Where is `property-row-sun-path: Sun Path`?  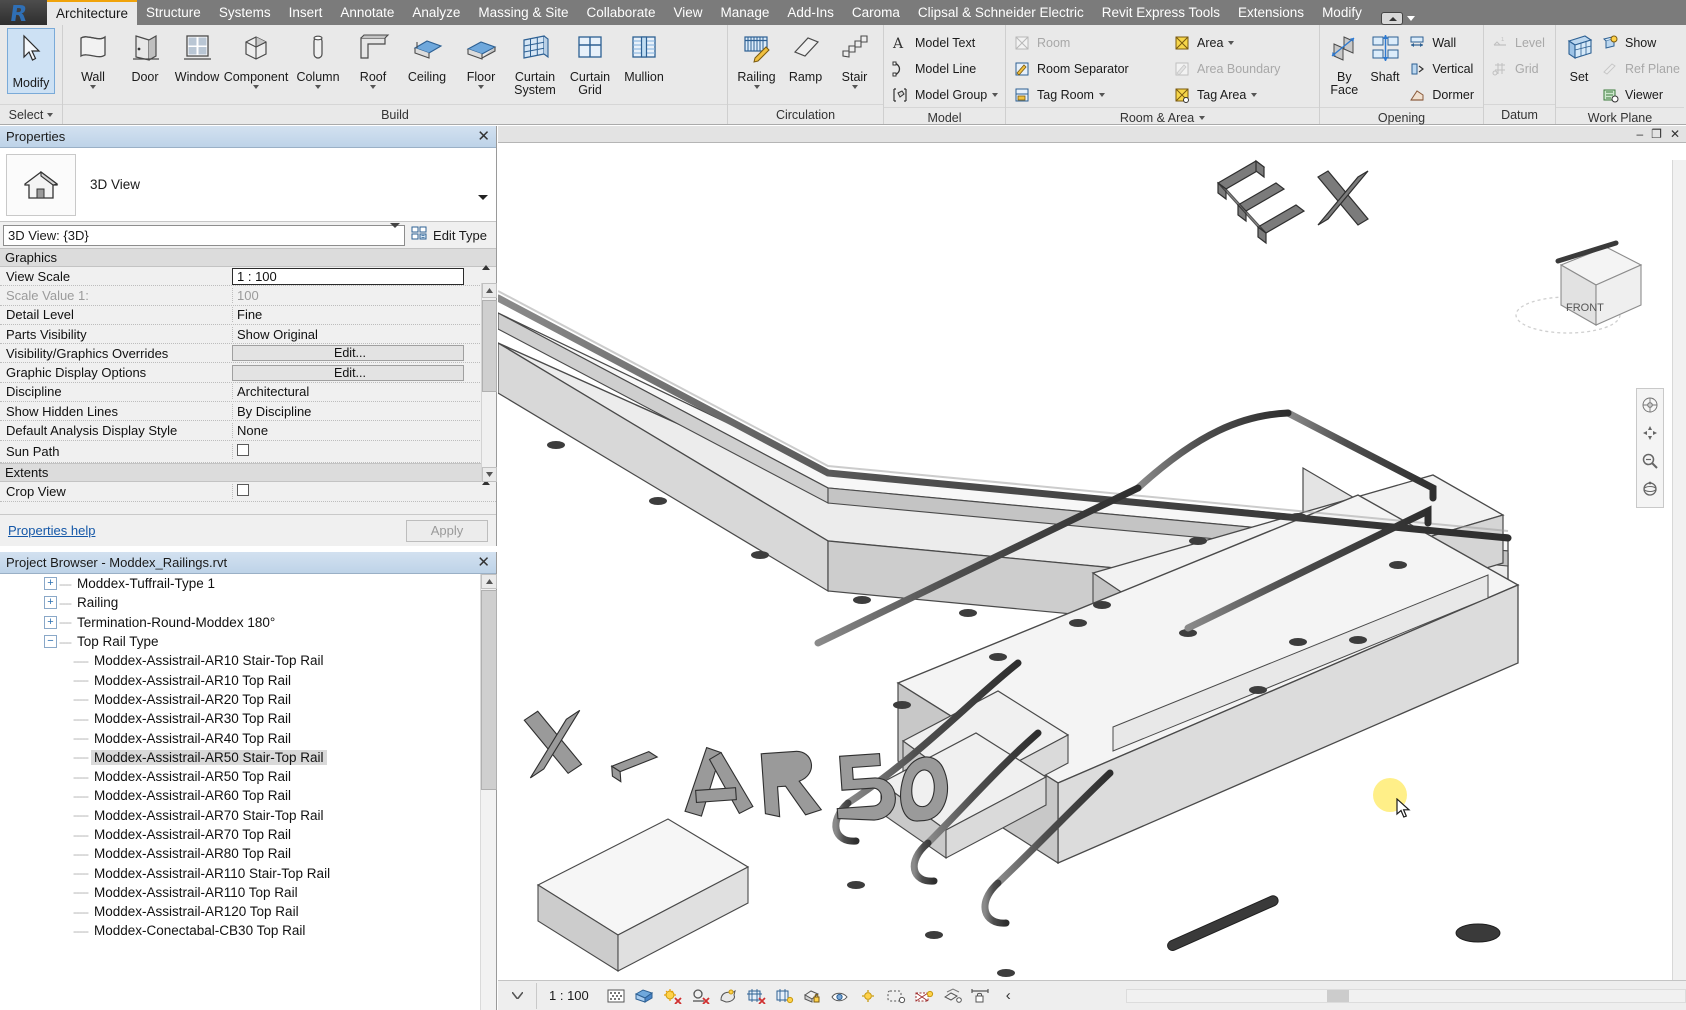
property-row-sun-path: Sun Path is located at coordinates (248, 452).